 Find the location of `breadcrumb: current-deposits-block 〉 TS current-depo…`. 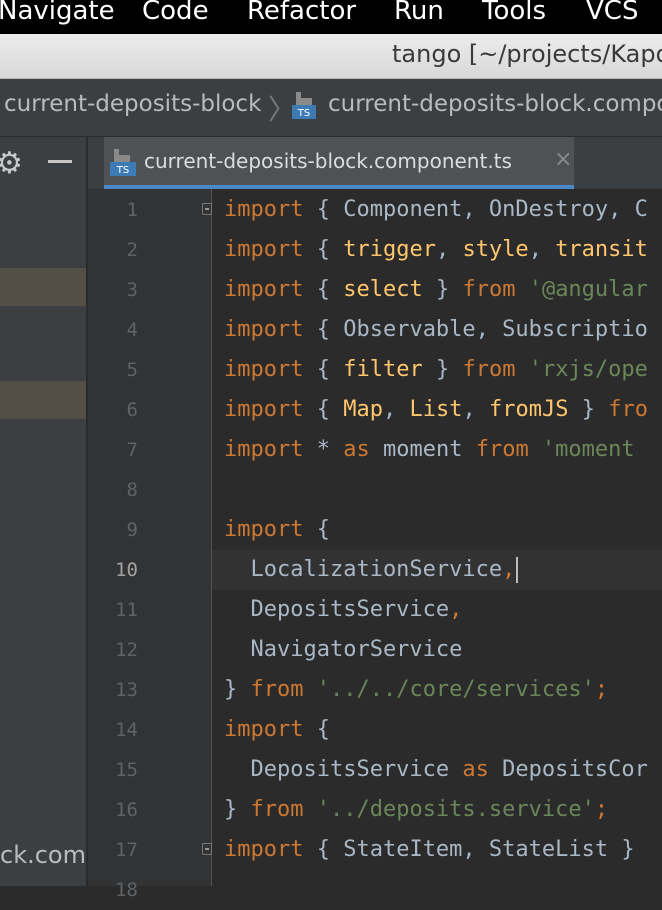

breadcrumb: current-deposits-block 〉 TS current-depo… is located at coordinates (331, 108).